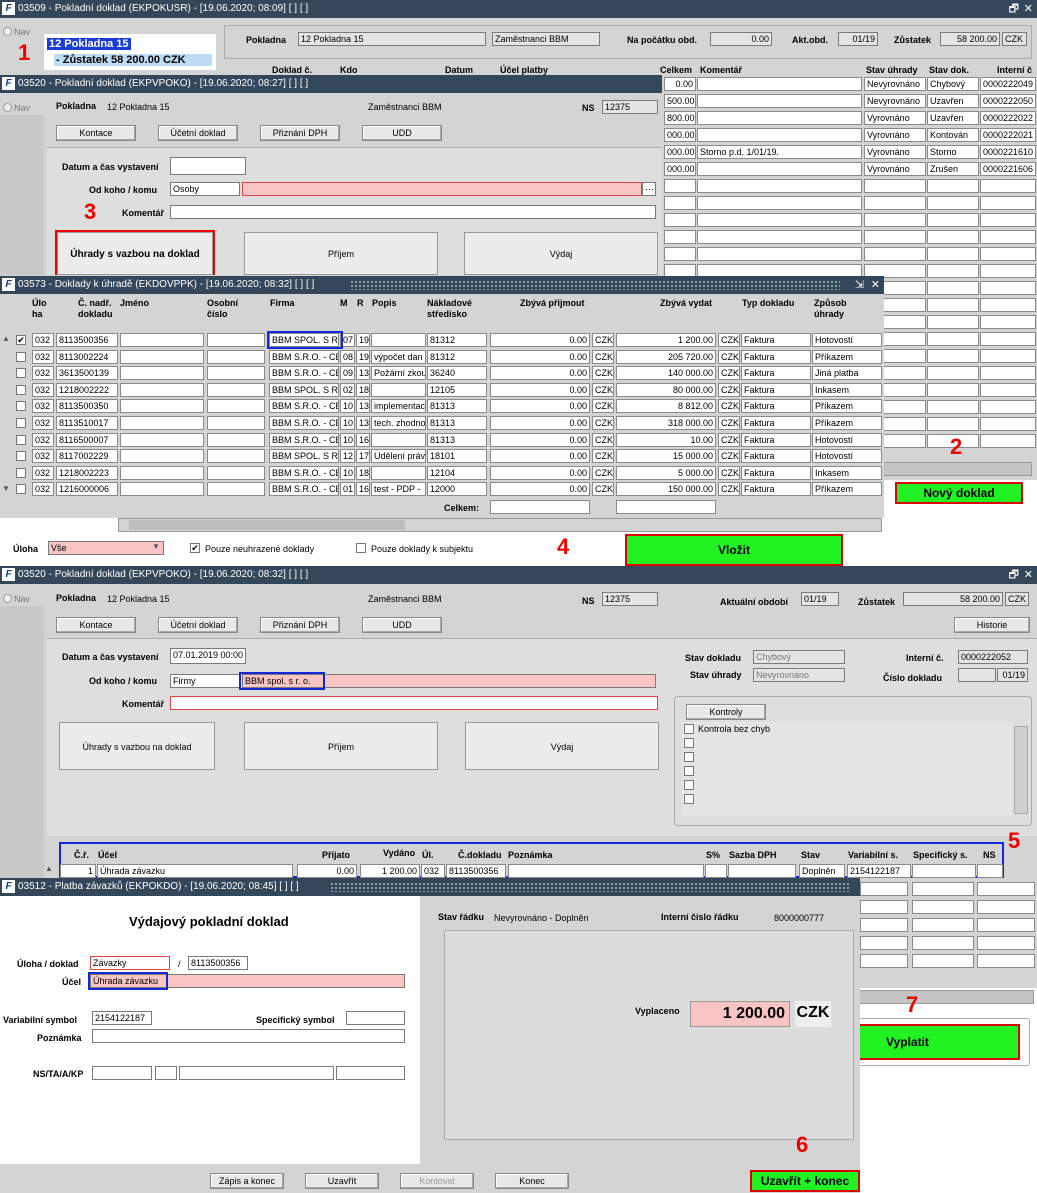  I want to click on kontroly-button: Kontroly, so click(726, 712).